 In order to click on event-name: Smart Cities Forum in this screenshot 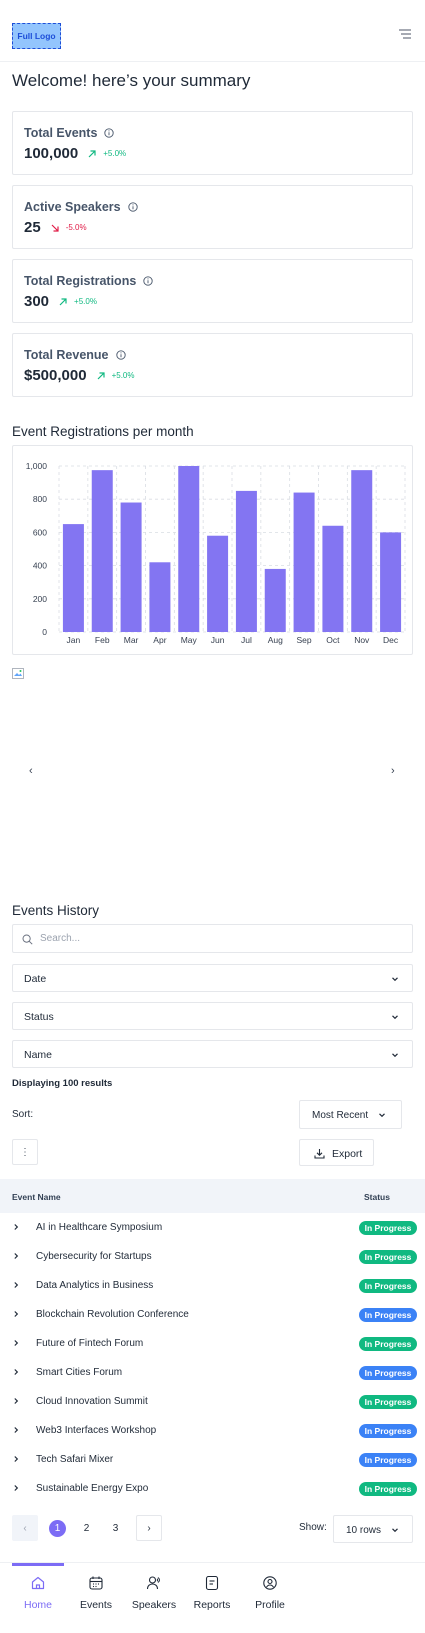, I will do `click(79, 1372)`.